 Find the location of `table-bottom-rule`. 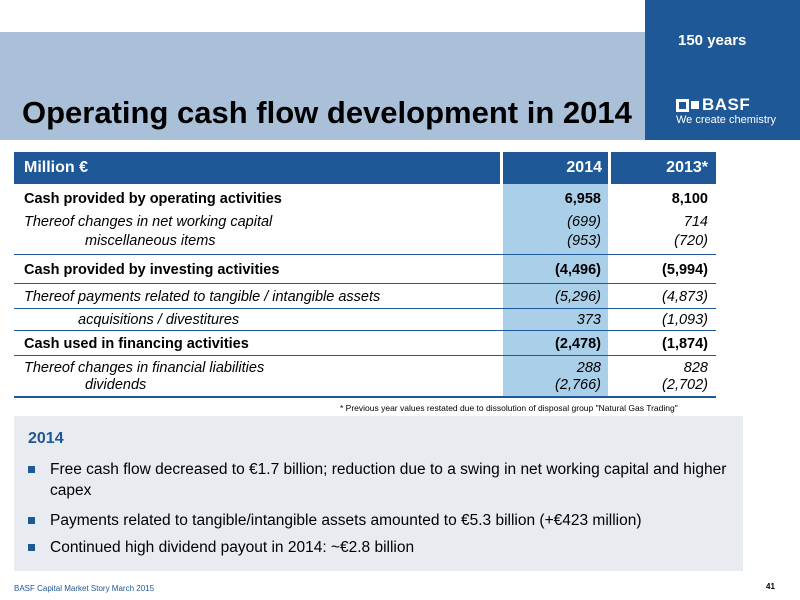

table-bottom-rule is located at coordinates (365, 397).